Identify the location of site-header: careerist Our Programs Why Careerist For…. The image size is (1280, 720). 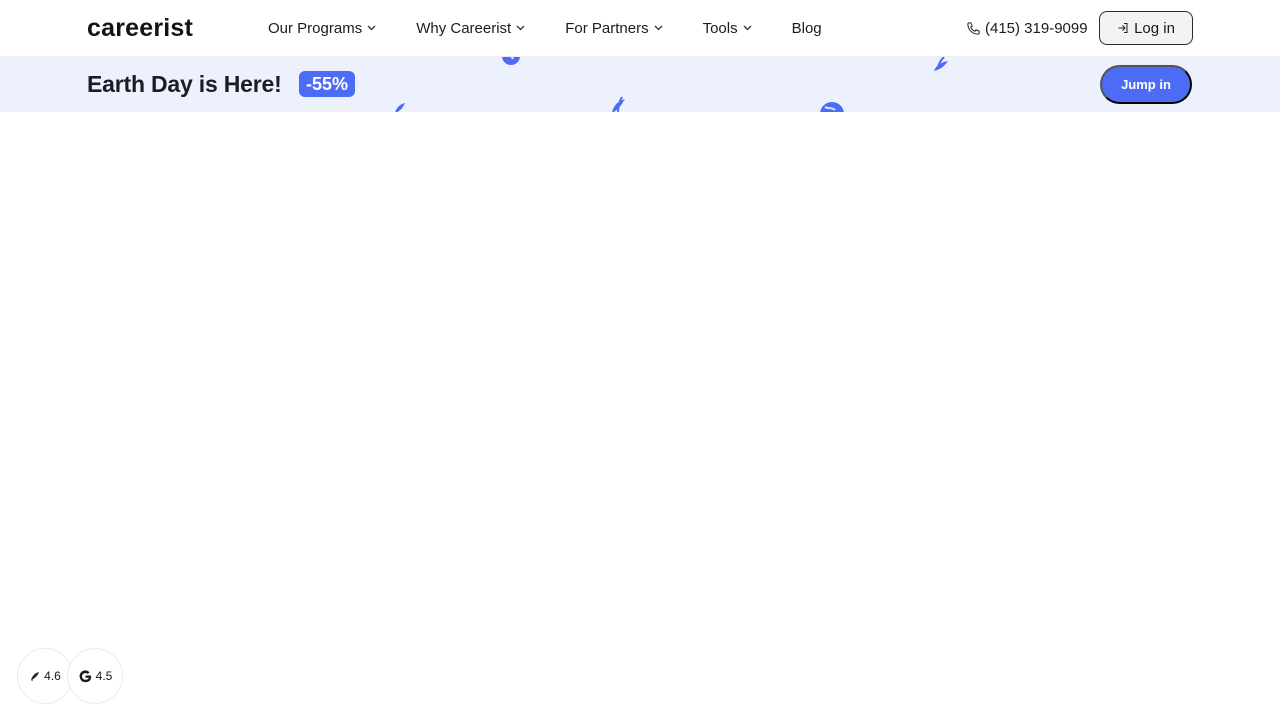
(640, 28).